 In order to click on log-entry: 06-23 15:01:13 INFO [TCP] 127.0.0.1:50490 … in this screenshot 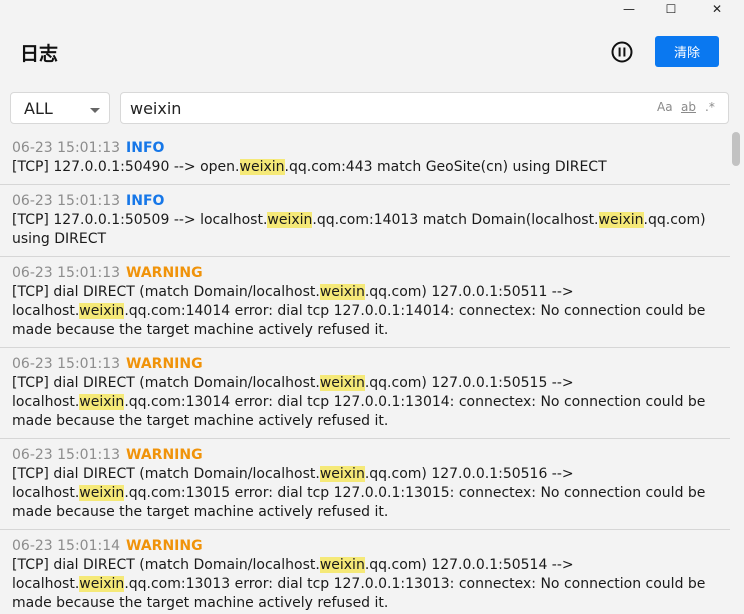, I will do `click(365, 158)`.